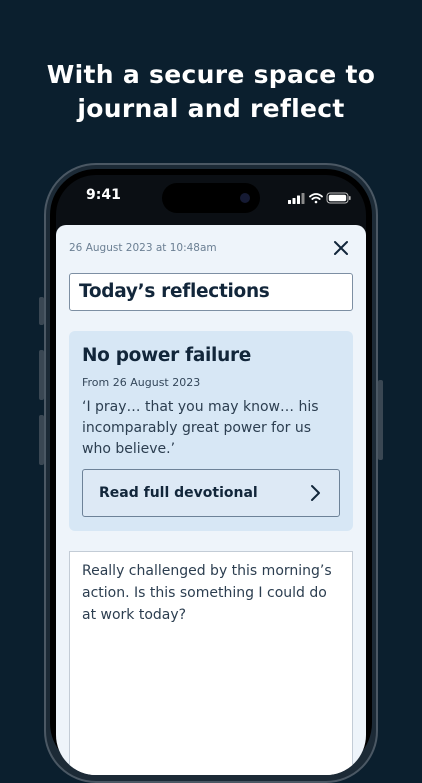  I want to click on close-icon, so click(341, 248).